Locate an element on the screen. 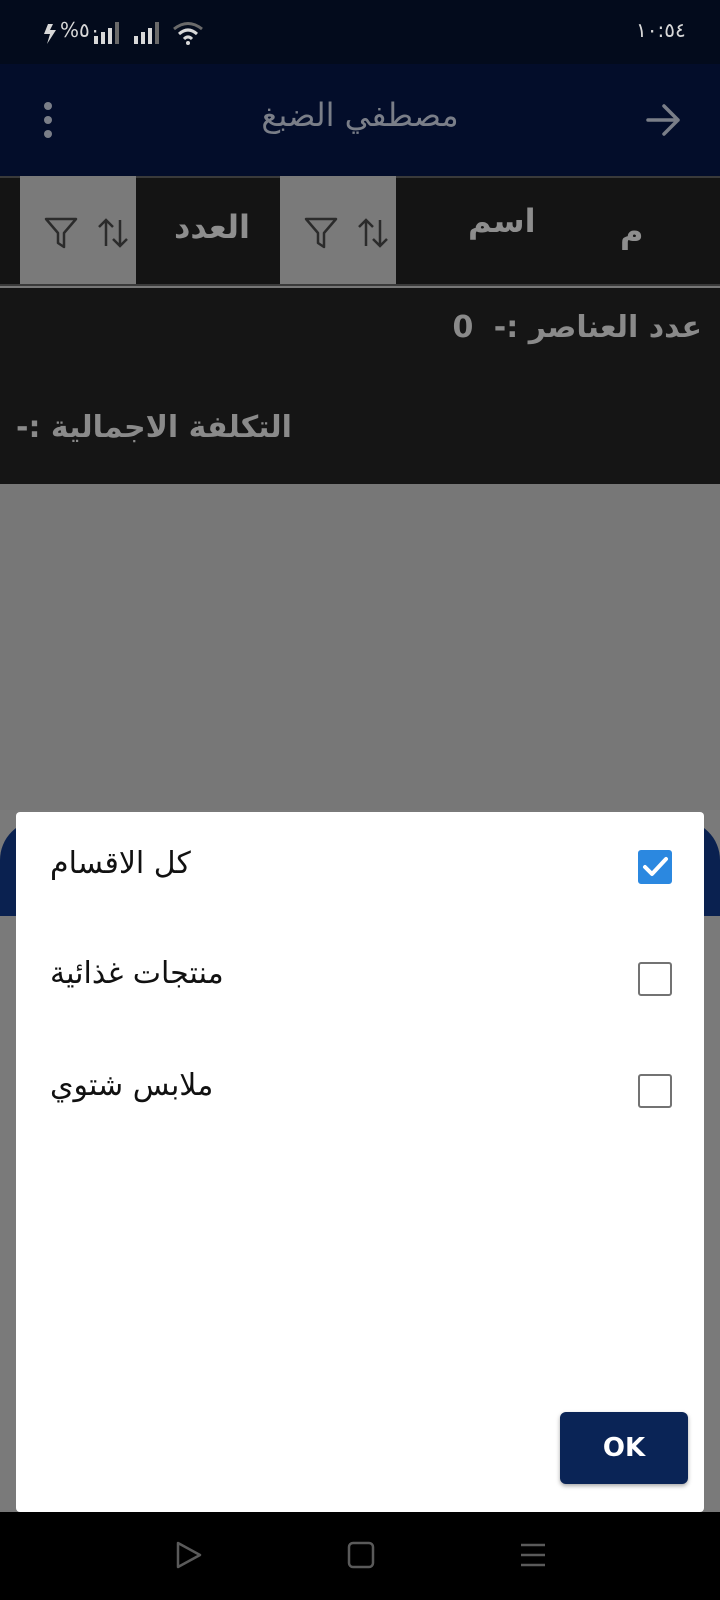 This screenshot has height=1600, width=720. option-row: ملابس شتوي is located at coordinates (360, 1092).